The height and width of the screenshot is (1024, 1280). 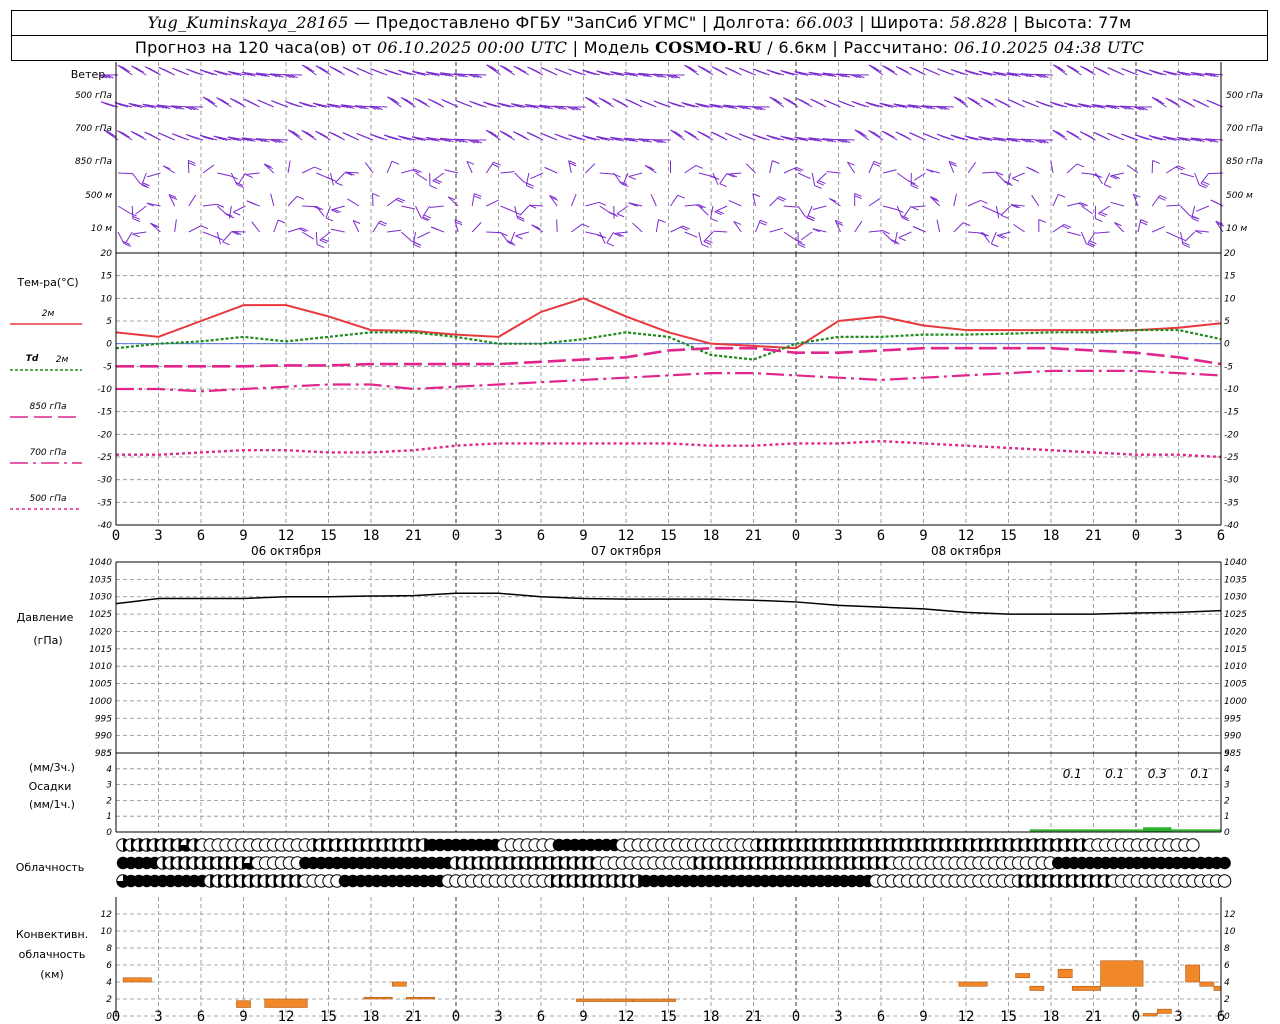 What do you see at coordinates (1231, 458) in the screenshot?
I see `y-tick-label-right: -25` at bounding box center [1231, 458].